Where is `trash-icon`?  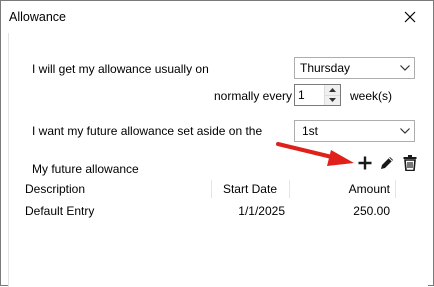 trash-icon is located at coordinates (410, 163).